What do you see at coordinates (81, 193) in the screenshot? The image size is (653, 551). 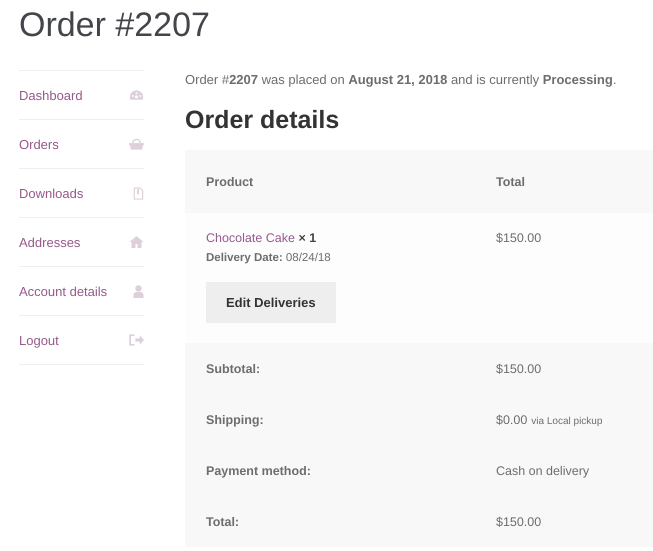 I see `sidebar-item: Downloads` at bounding box center [81, 193].